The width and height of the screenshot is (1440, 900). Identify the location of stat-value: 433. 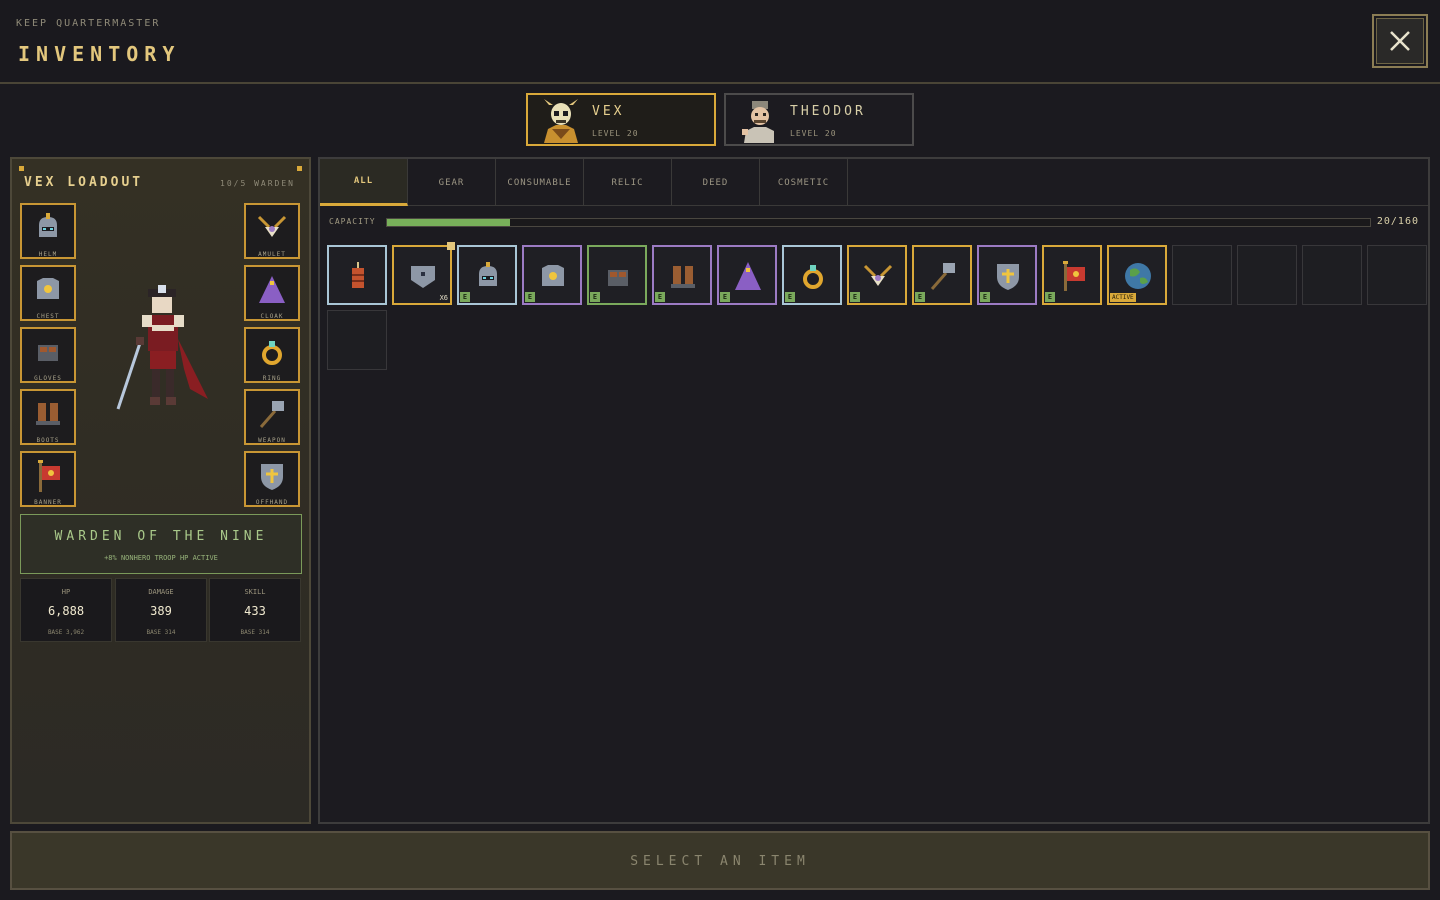
(255, 611).